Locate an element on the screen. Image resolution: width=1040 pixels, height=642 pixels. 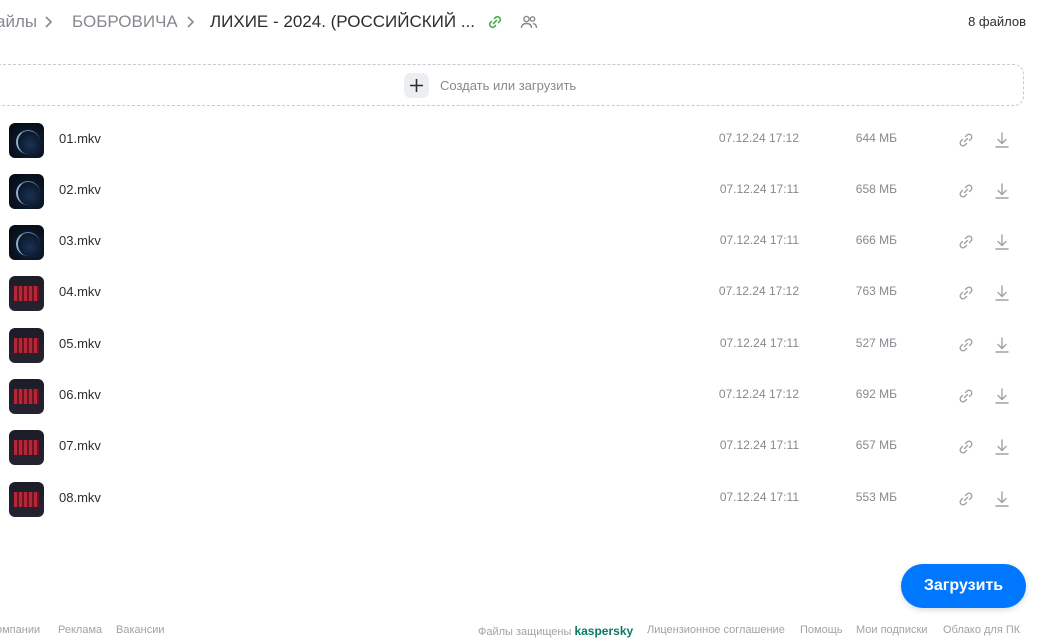
file-size: 527 МБ is located at coordinates (876, 343).